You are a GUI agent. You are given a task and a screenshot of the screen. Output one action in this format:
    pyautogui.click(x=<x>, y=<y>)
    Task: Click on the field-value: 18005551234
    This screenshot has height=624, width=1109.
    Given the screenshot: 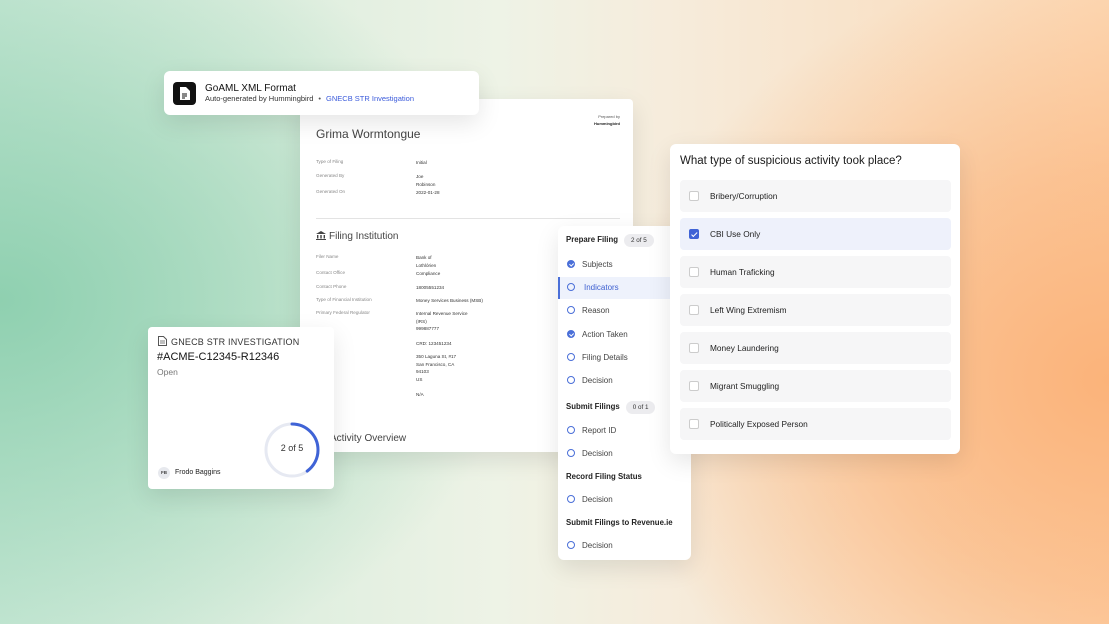 What is the action you would take?
    pyautogui.click(x=430, y=287)
    